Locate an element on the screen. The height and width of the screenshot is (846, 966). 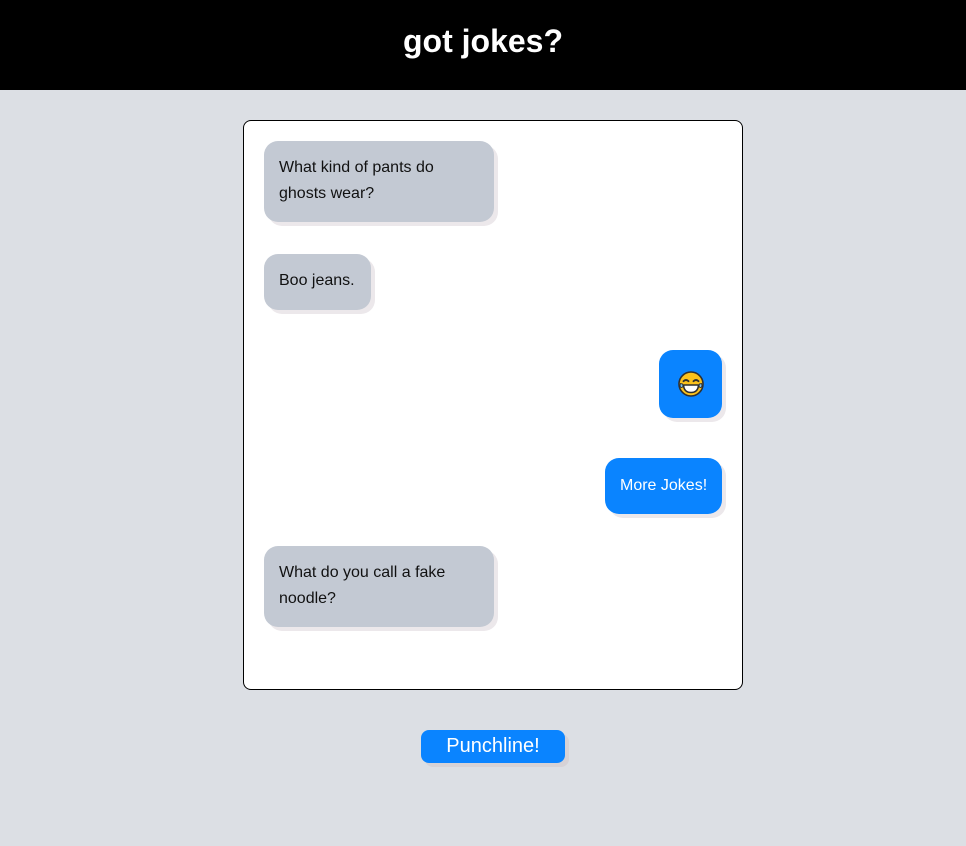
bot-message: What do you call a fake noodle? is located at coordinates (379, 586).